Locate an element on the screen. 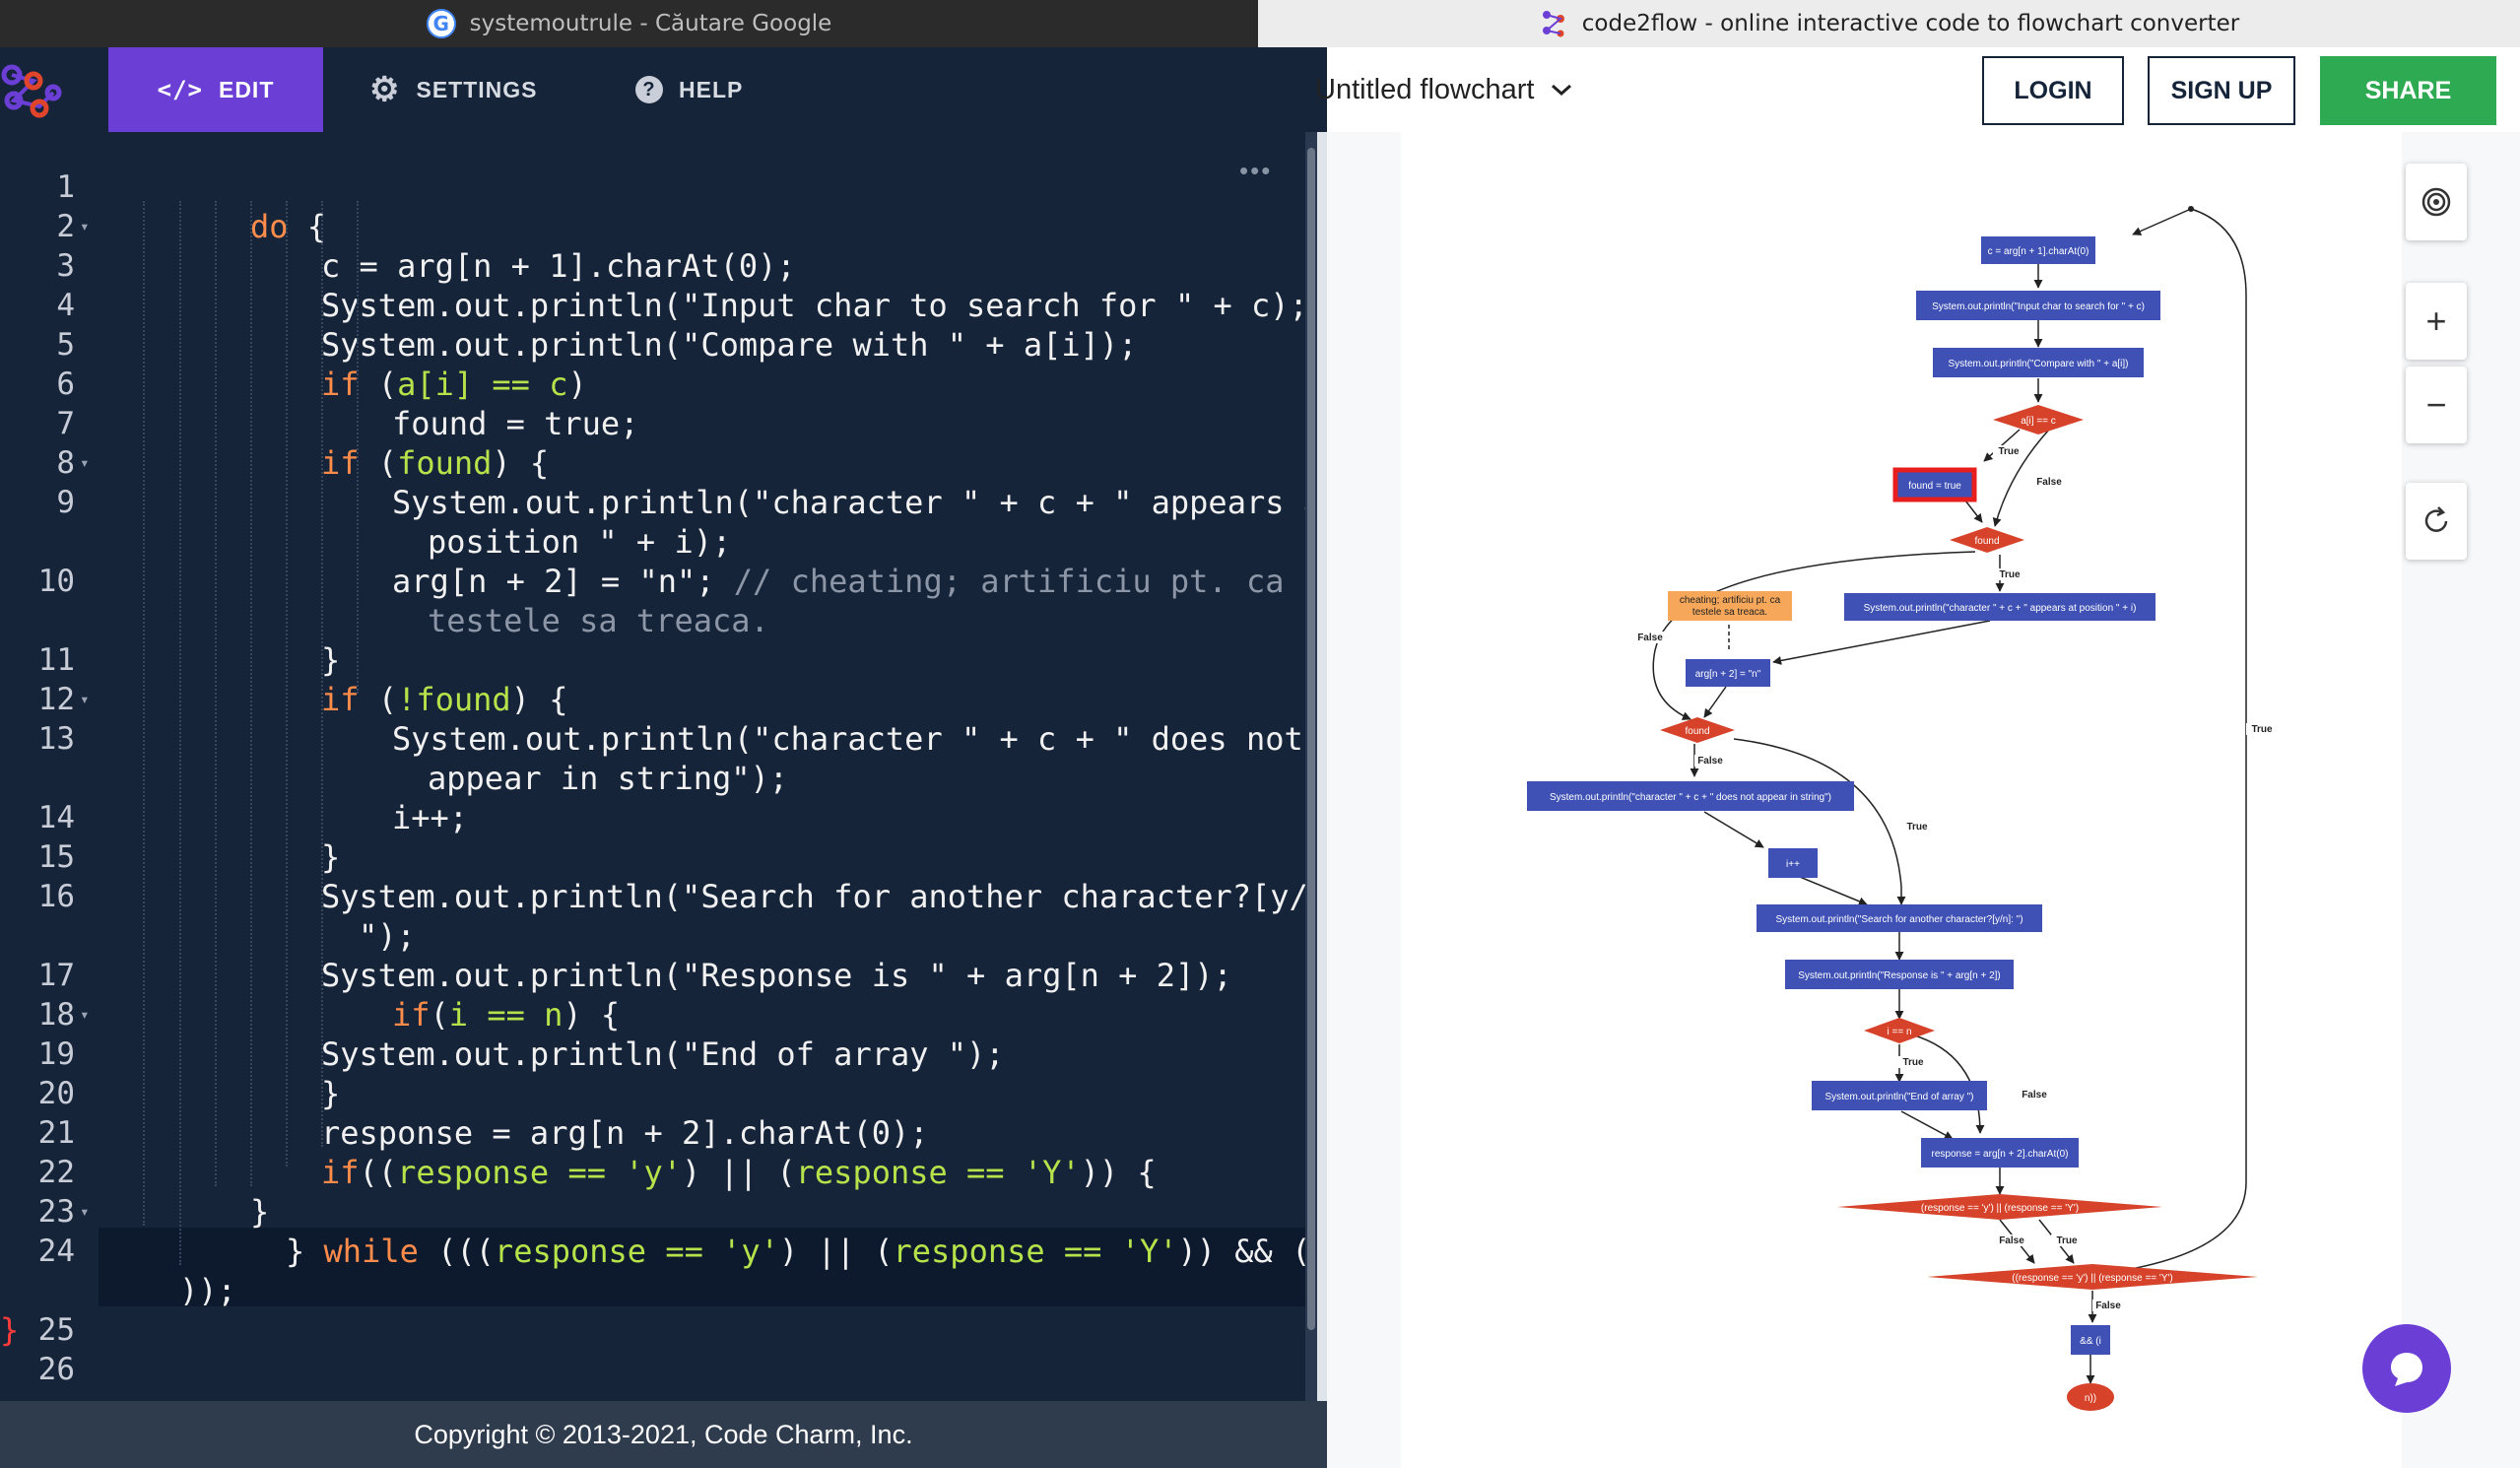 This screenshot has height=1468, width=2520. code-line: position " + i); is located at coordinates (655, 542).